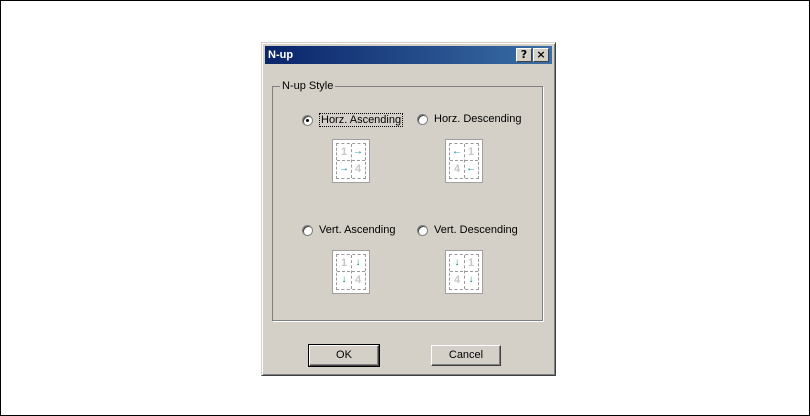 This screenshot has width=810, height=416. Describe the element at coordinates (524, 55) in the screenshot. I see `help-button: ?` at that location.